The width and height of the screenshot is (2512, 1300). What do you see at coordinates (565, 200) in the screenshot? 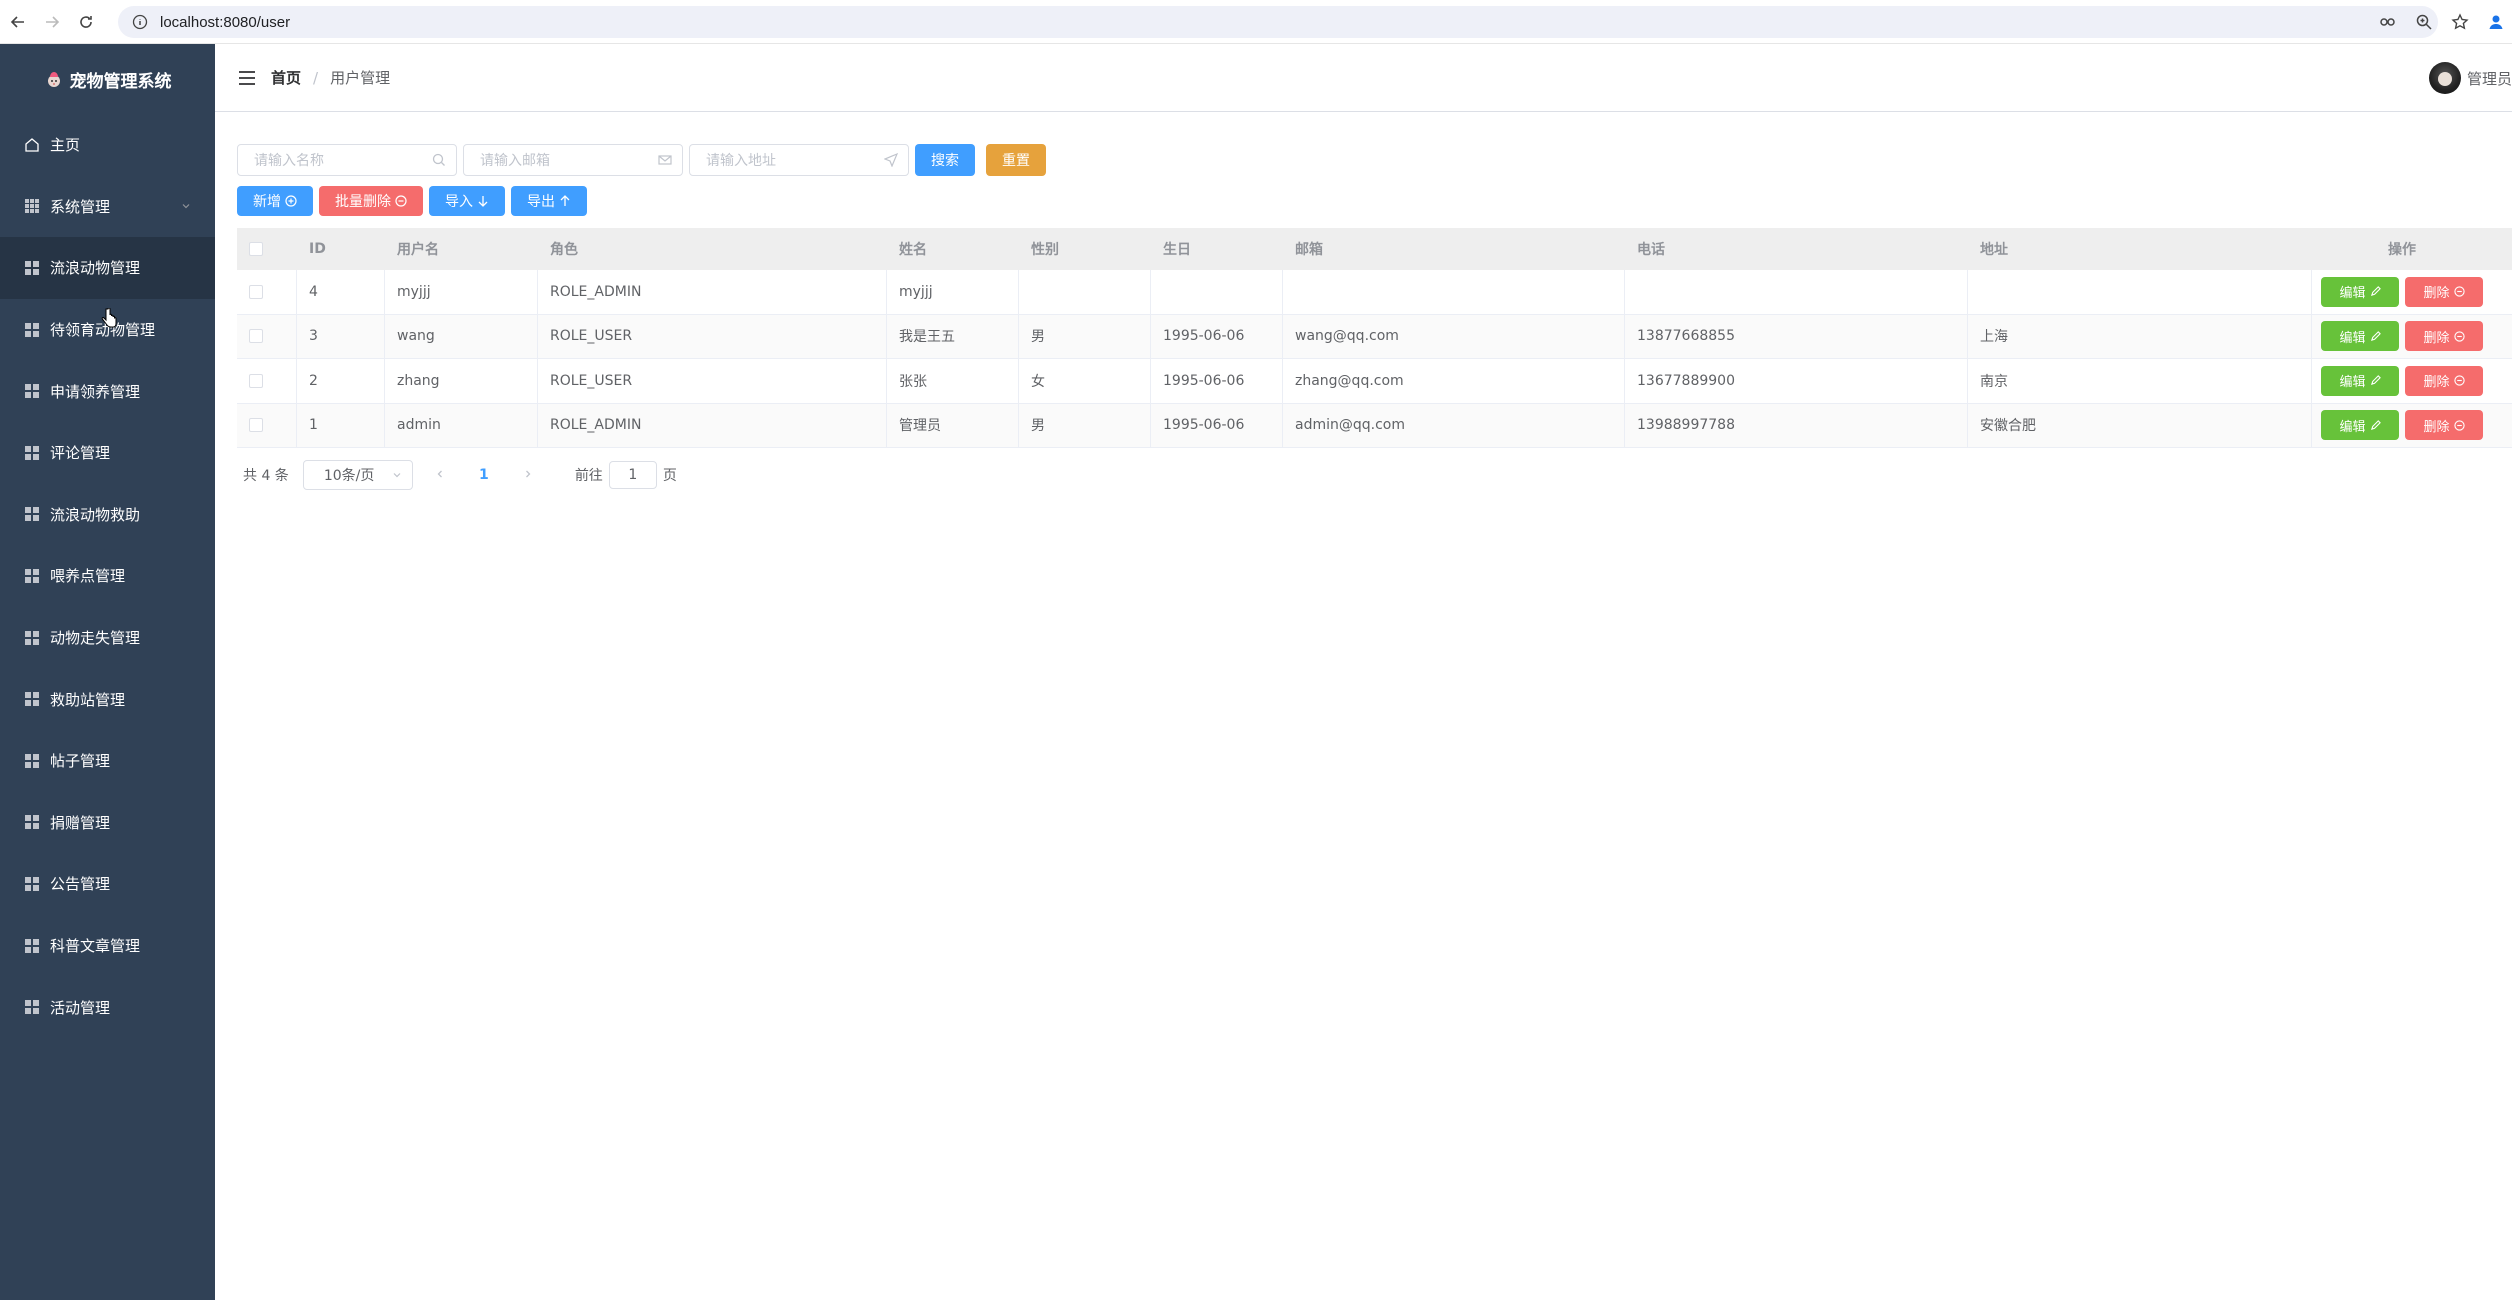
I see `arrow-up-icon` at bounding box center [565, 200].